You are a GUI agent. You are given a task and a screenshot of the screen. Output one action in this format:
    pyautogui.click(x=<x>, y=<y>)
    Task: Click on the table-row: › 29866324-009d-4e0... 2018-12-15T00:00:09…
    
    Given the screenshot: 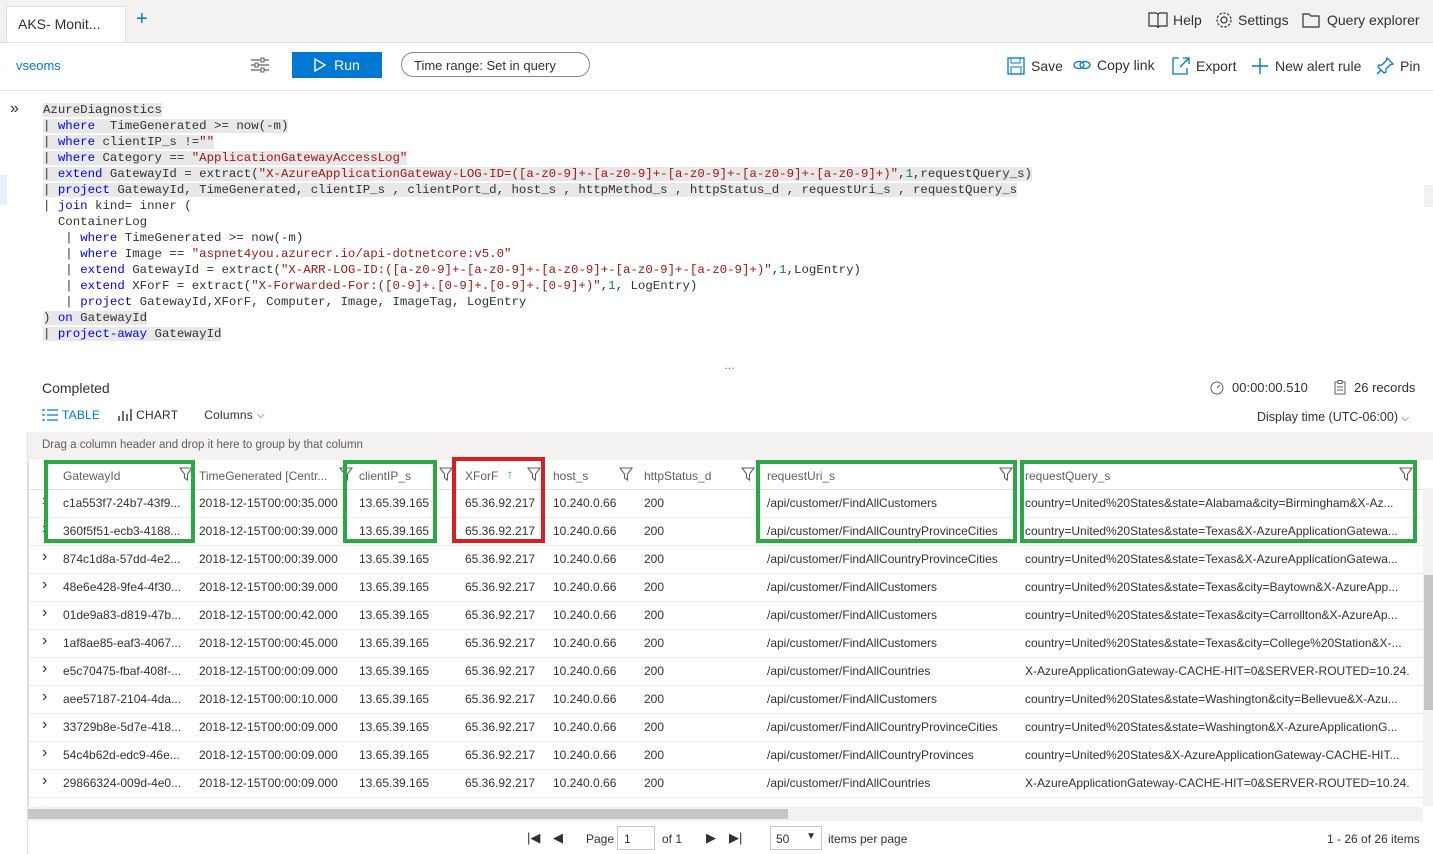 What is the action you would take?
    pyautogui.click(x=726, y=783)
    